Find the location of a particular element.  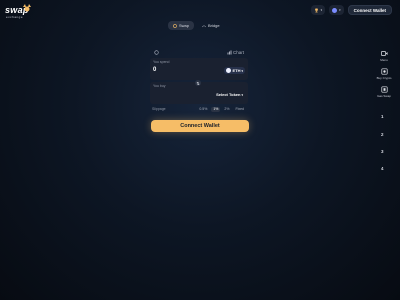

logo-subtext: exchange is located at coordinates (15, 17).